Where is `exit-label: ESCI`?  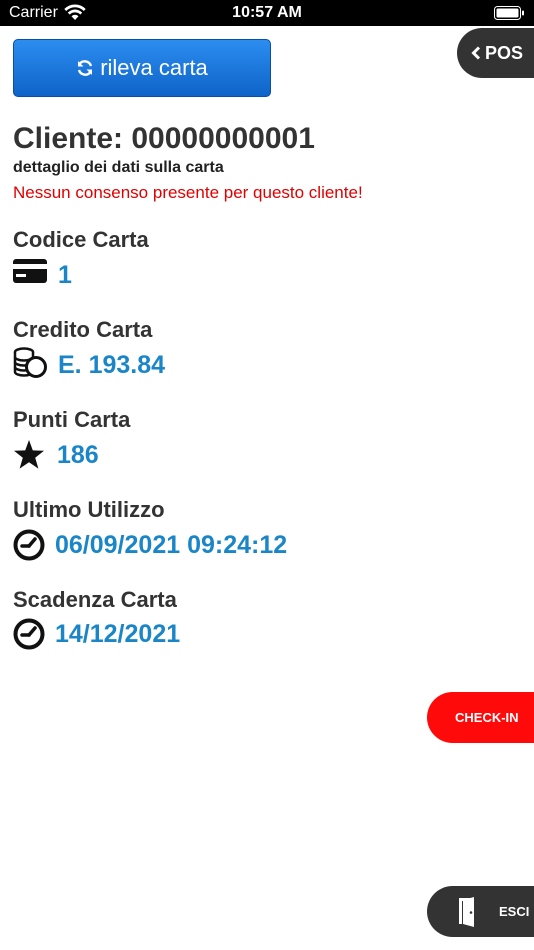
exit-label: ESCI is located at coordinates (514, 911).